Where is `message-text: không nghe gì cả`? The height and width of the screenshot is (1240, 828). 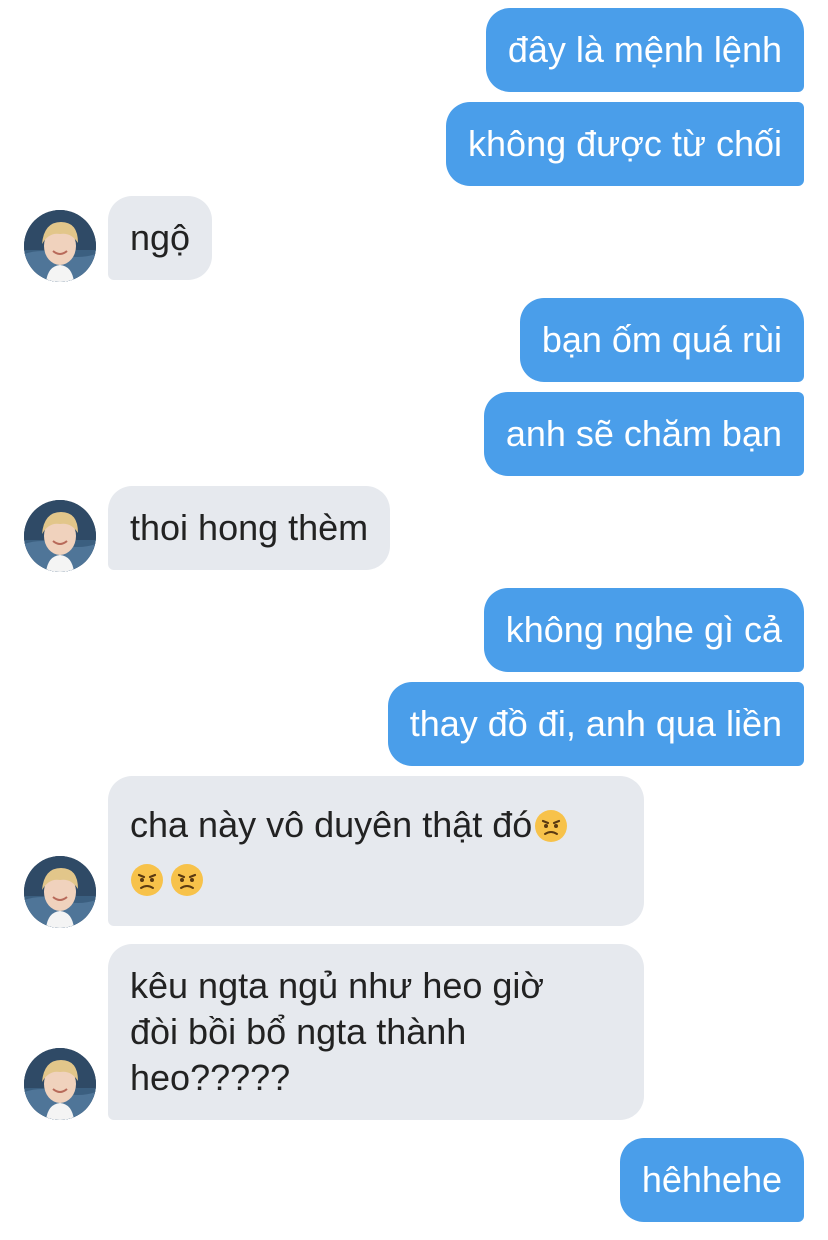
message-text: không nghe gì cả is located at coordinates (643, 629).